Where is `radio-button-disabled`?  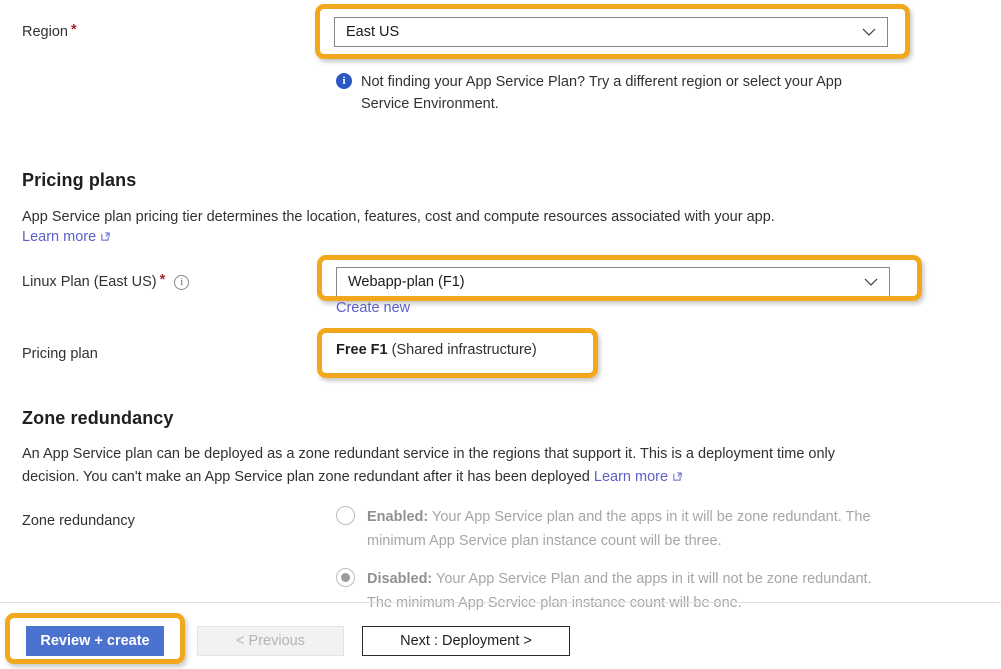
radio-button-disabled is located at coordinates (345, 577).